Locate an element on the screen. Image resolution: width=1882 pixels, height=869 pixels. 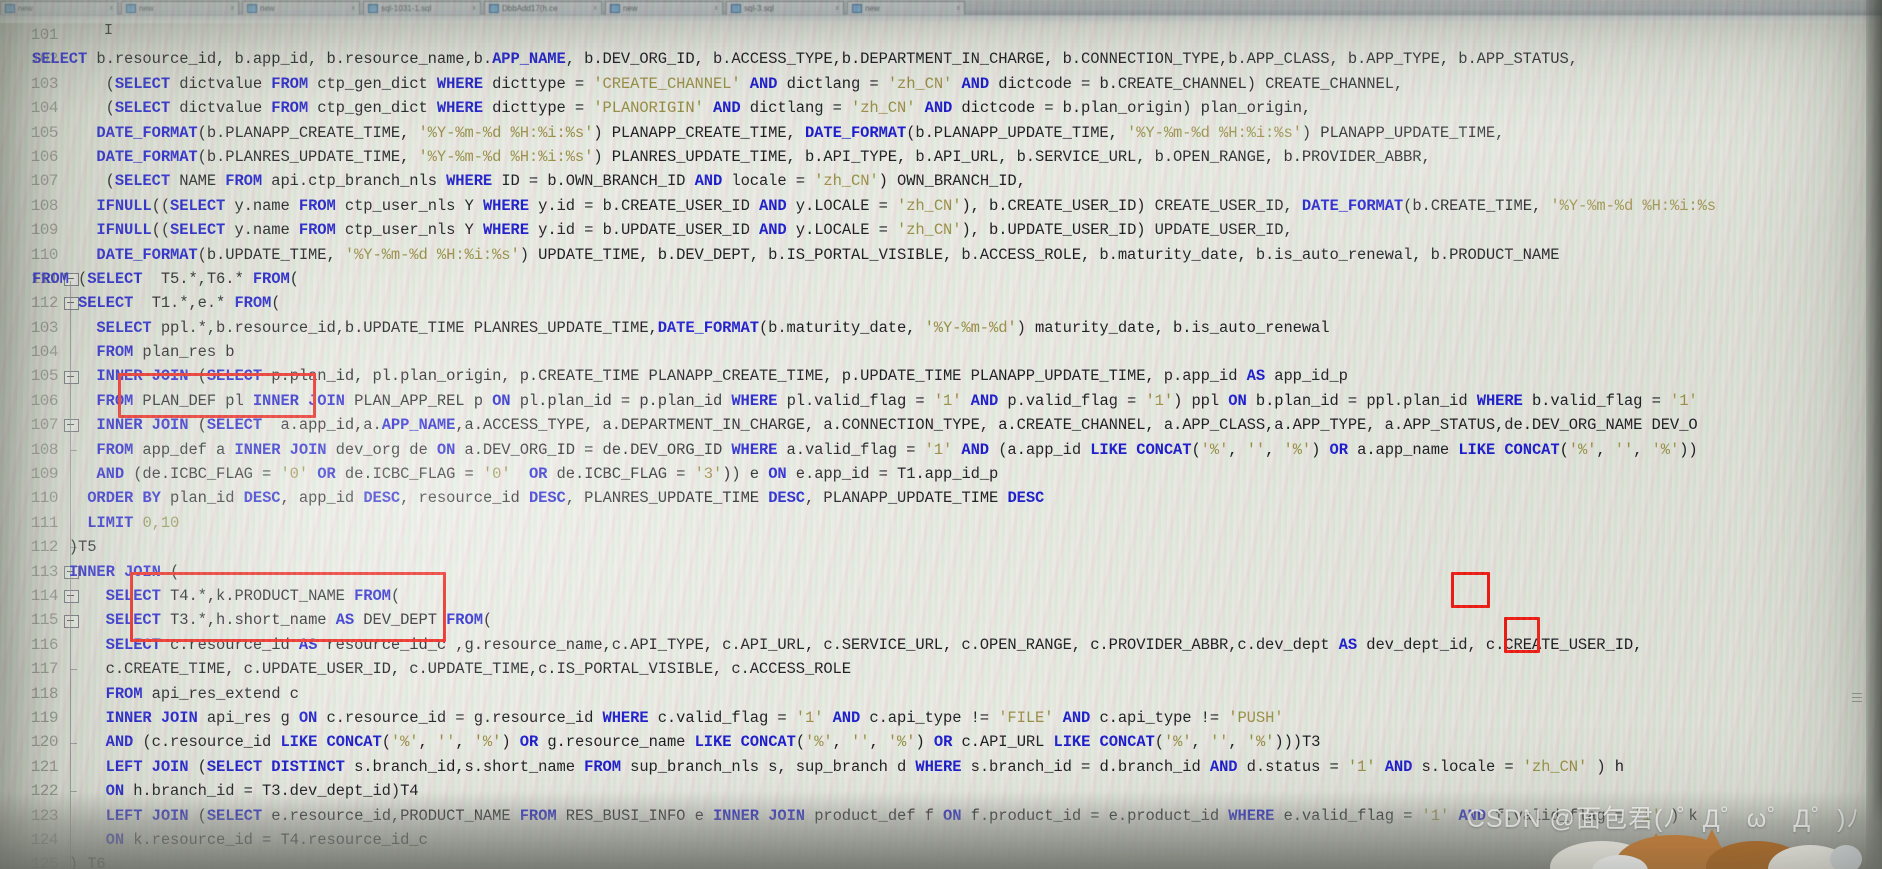
code-line: FROM plan_res b is located at coordinates (957, 352).